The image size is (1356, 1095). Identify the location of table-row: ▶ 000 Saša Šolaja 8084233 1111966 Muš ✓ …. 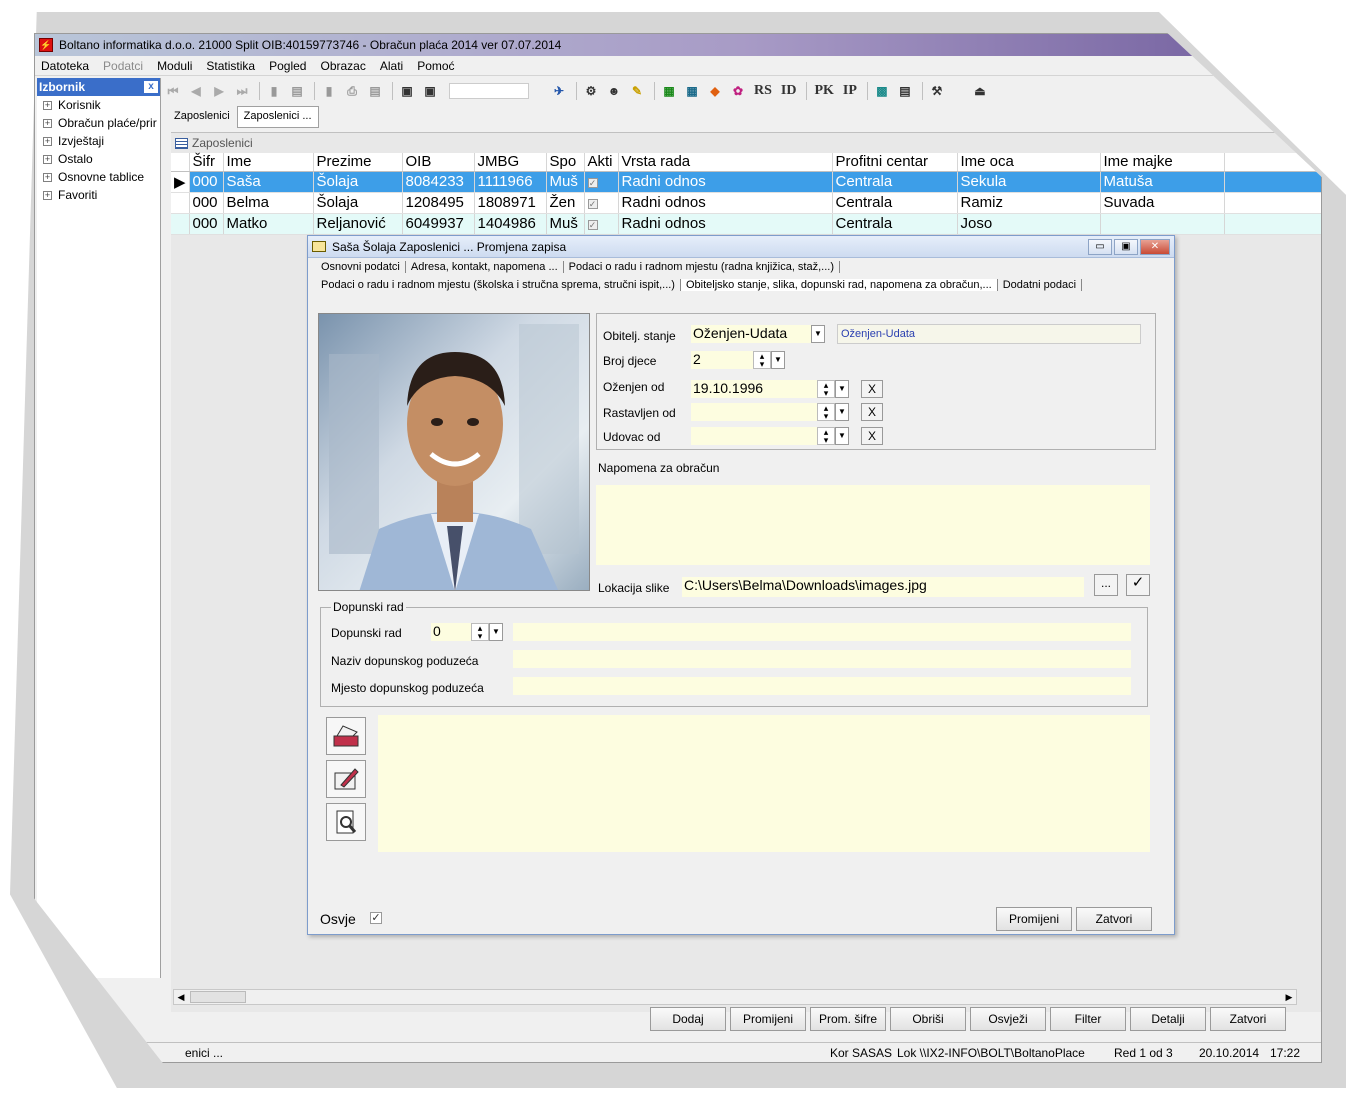
(746, 182).